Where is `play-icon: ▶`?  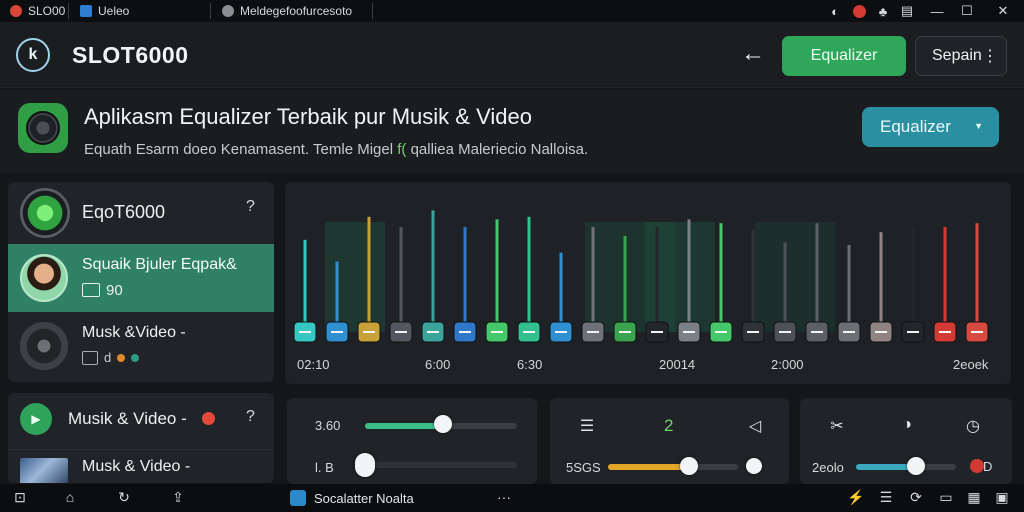
play-icon: ▶ is located at coordinates (36, 419).